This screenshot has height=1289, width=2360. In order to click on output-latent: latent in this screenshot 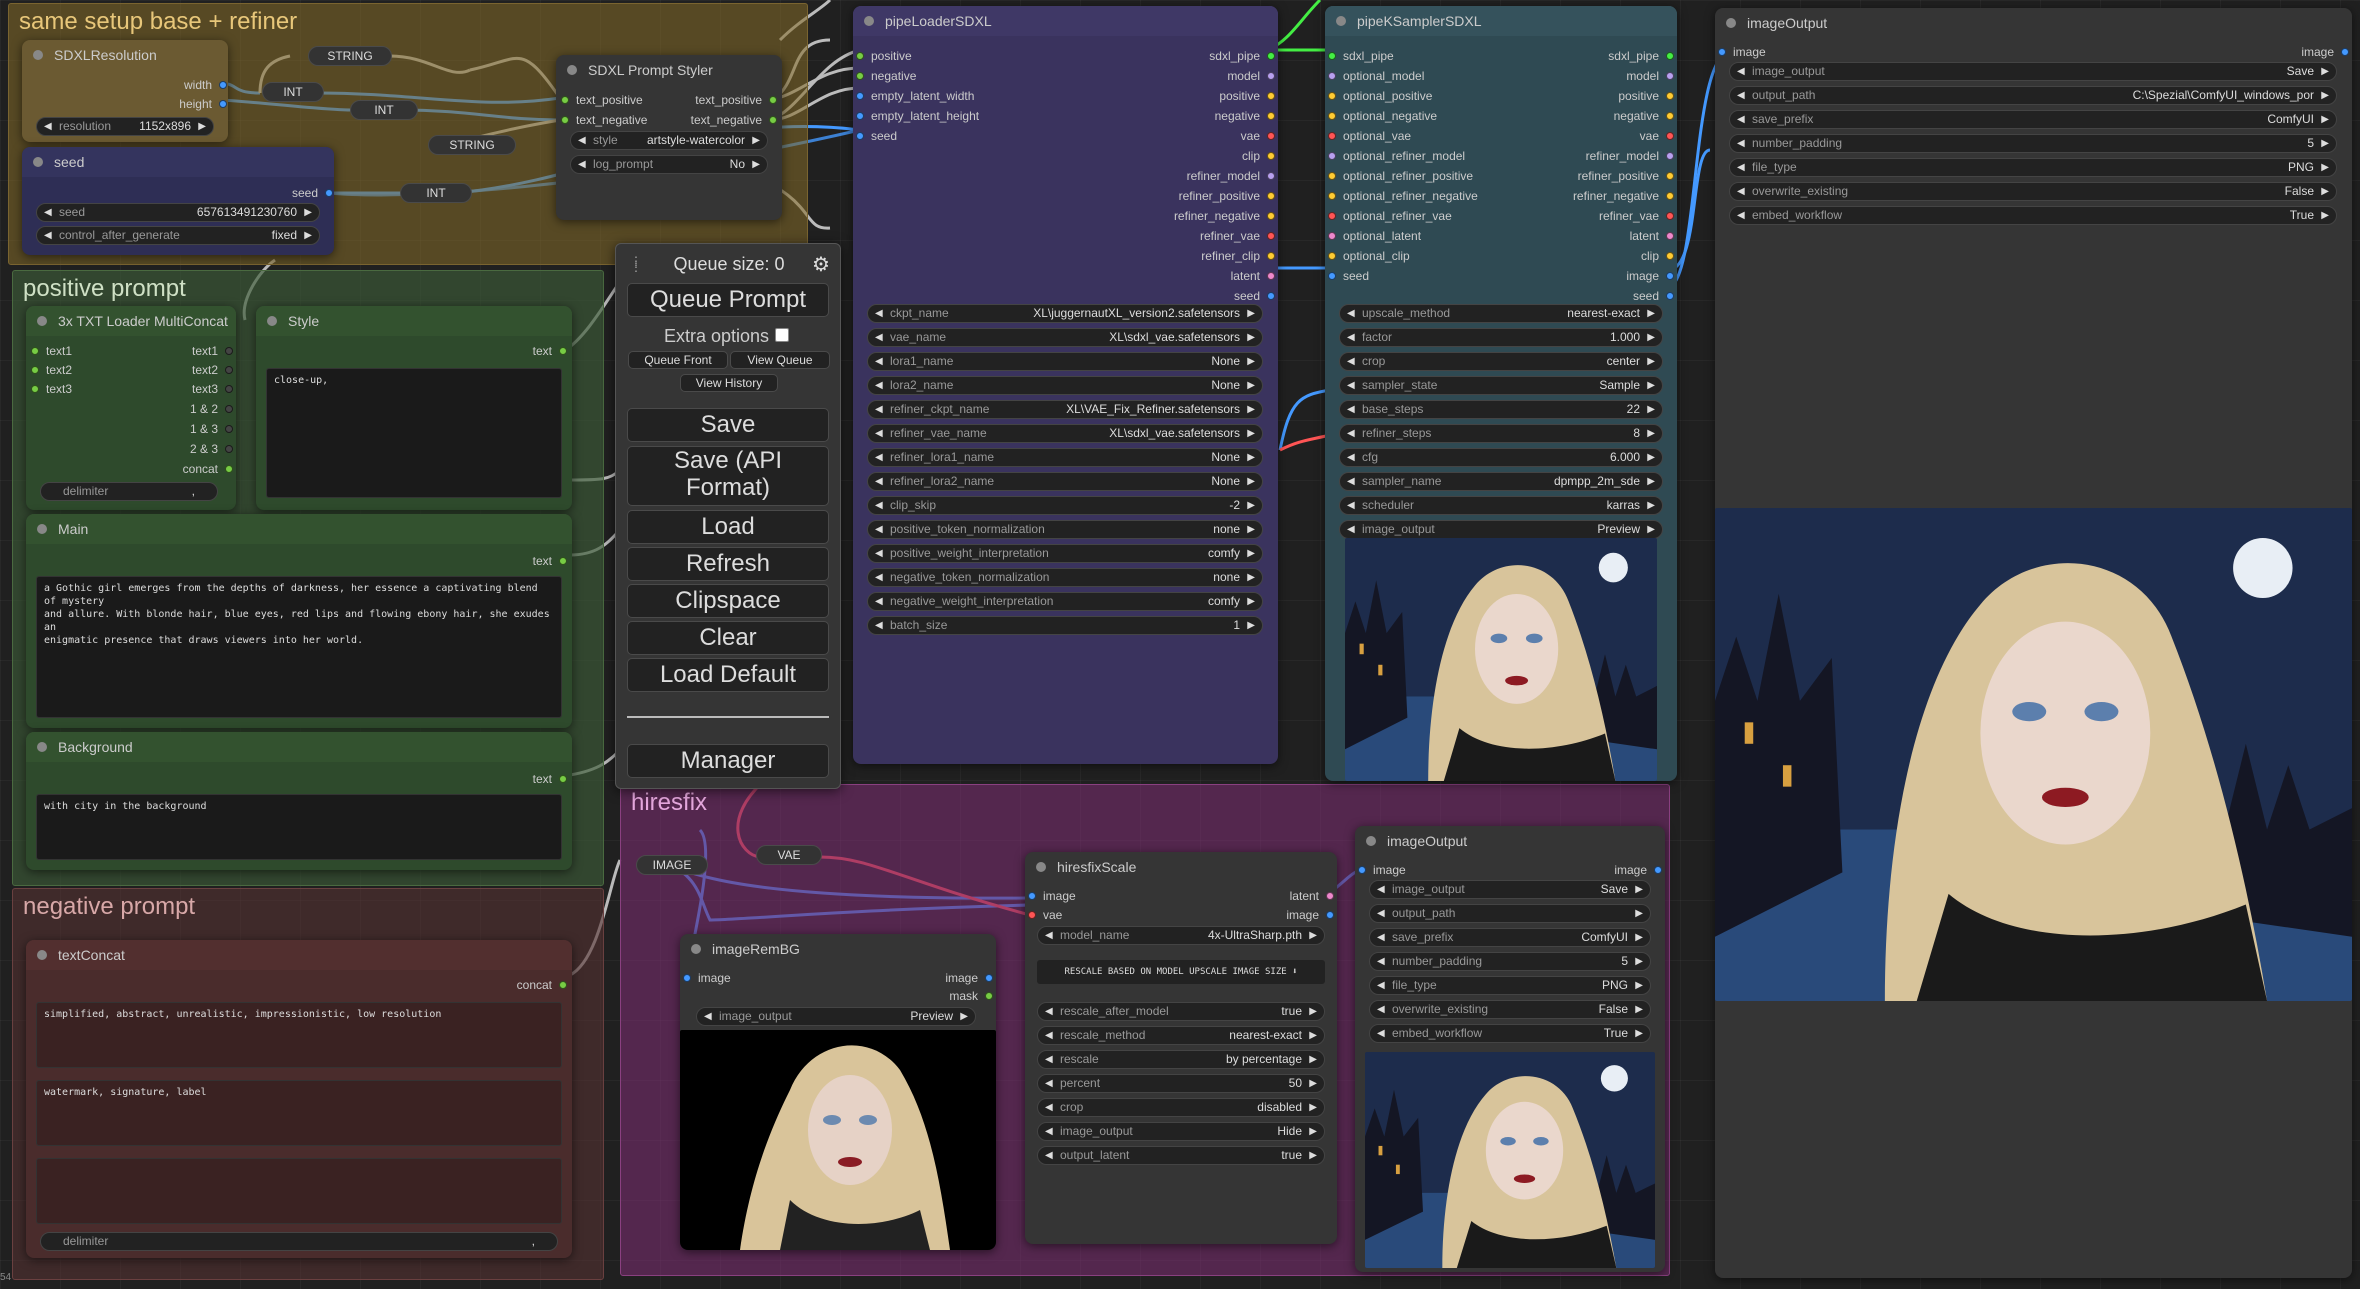, I will do `click(1253, 276)`.